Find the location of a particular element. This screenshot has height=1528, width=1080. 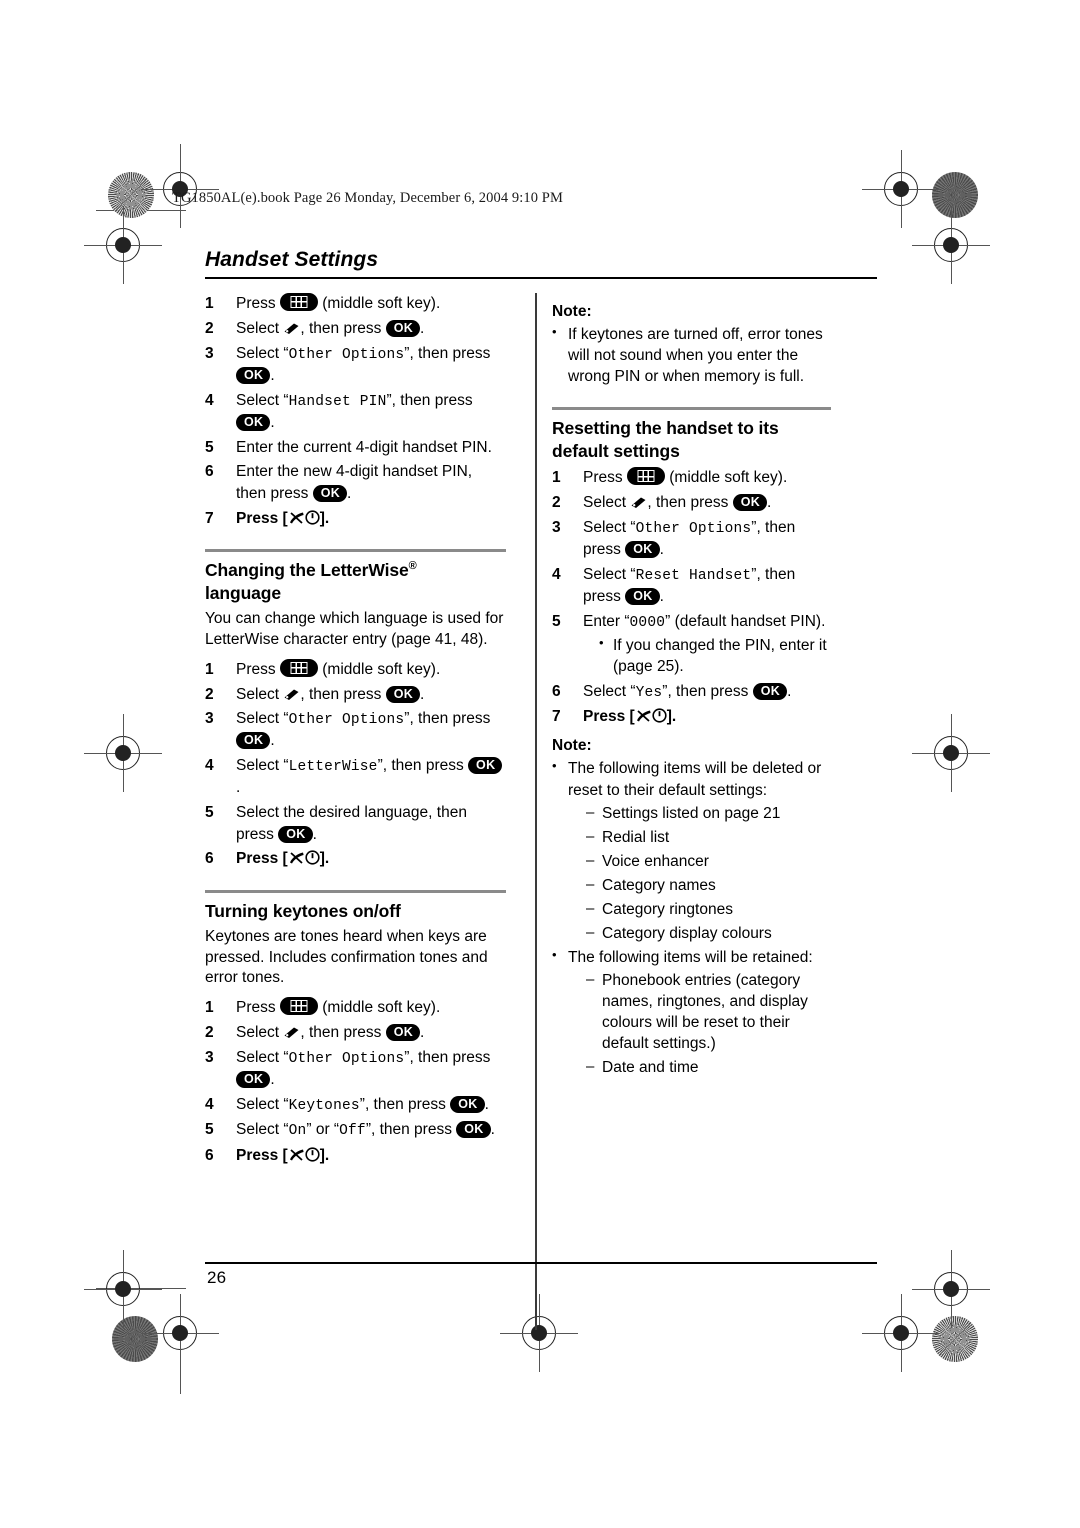

registration-starburst-top-right is located at coordinates (955, 195).